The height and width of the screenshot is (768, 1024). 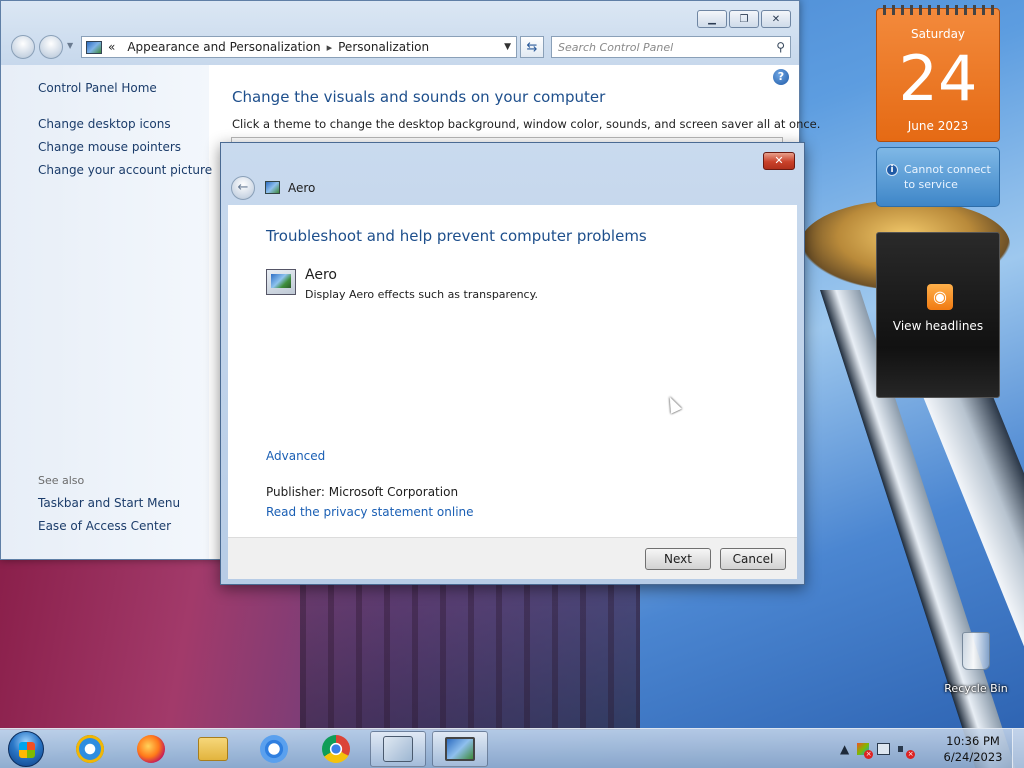 I want to click on refresh-button: ⇆, so click(x=532, y=47).